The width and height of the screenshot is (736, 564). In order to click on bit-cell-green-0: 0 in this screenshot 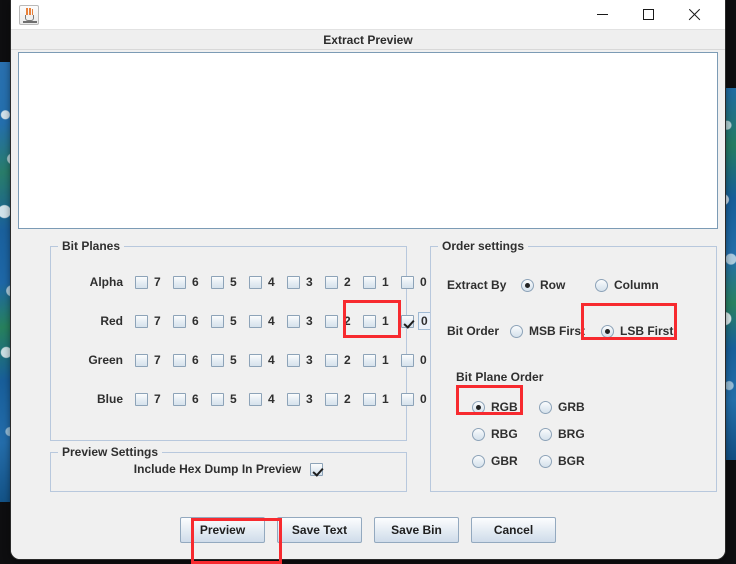, I will do `click(415, 360)`.